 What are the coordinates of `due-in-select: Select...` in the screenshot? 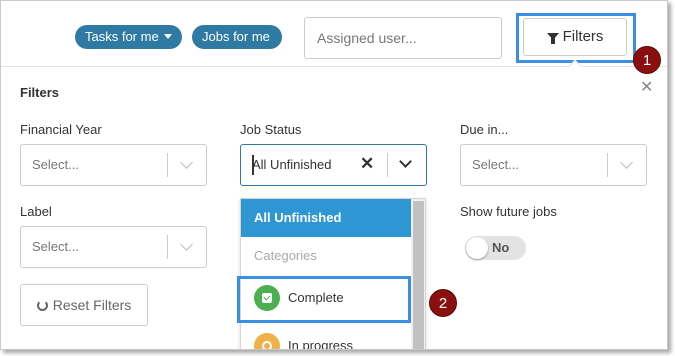 It's located at (553, 165).